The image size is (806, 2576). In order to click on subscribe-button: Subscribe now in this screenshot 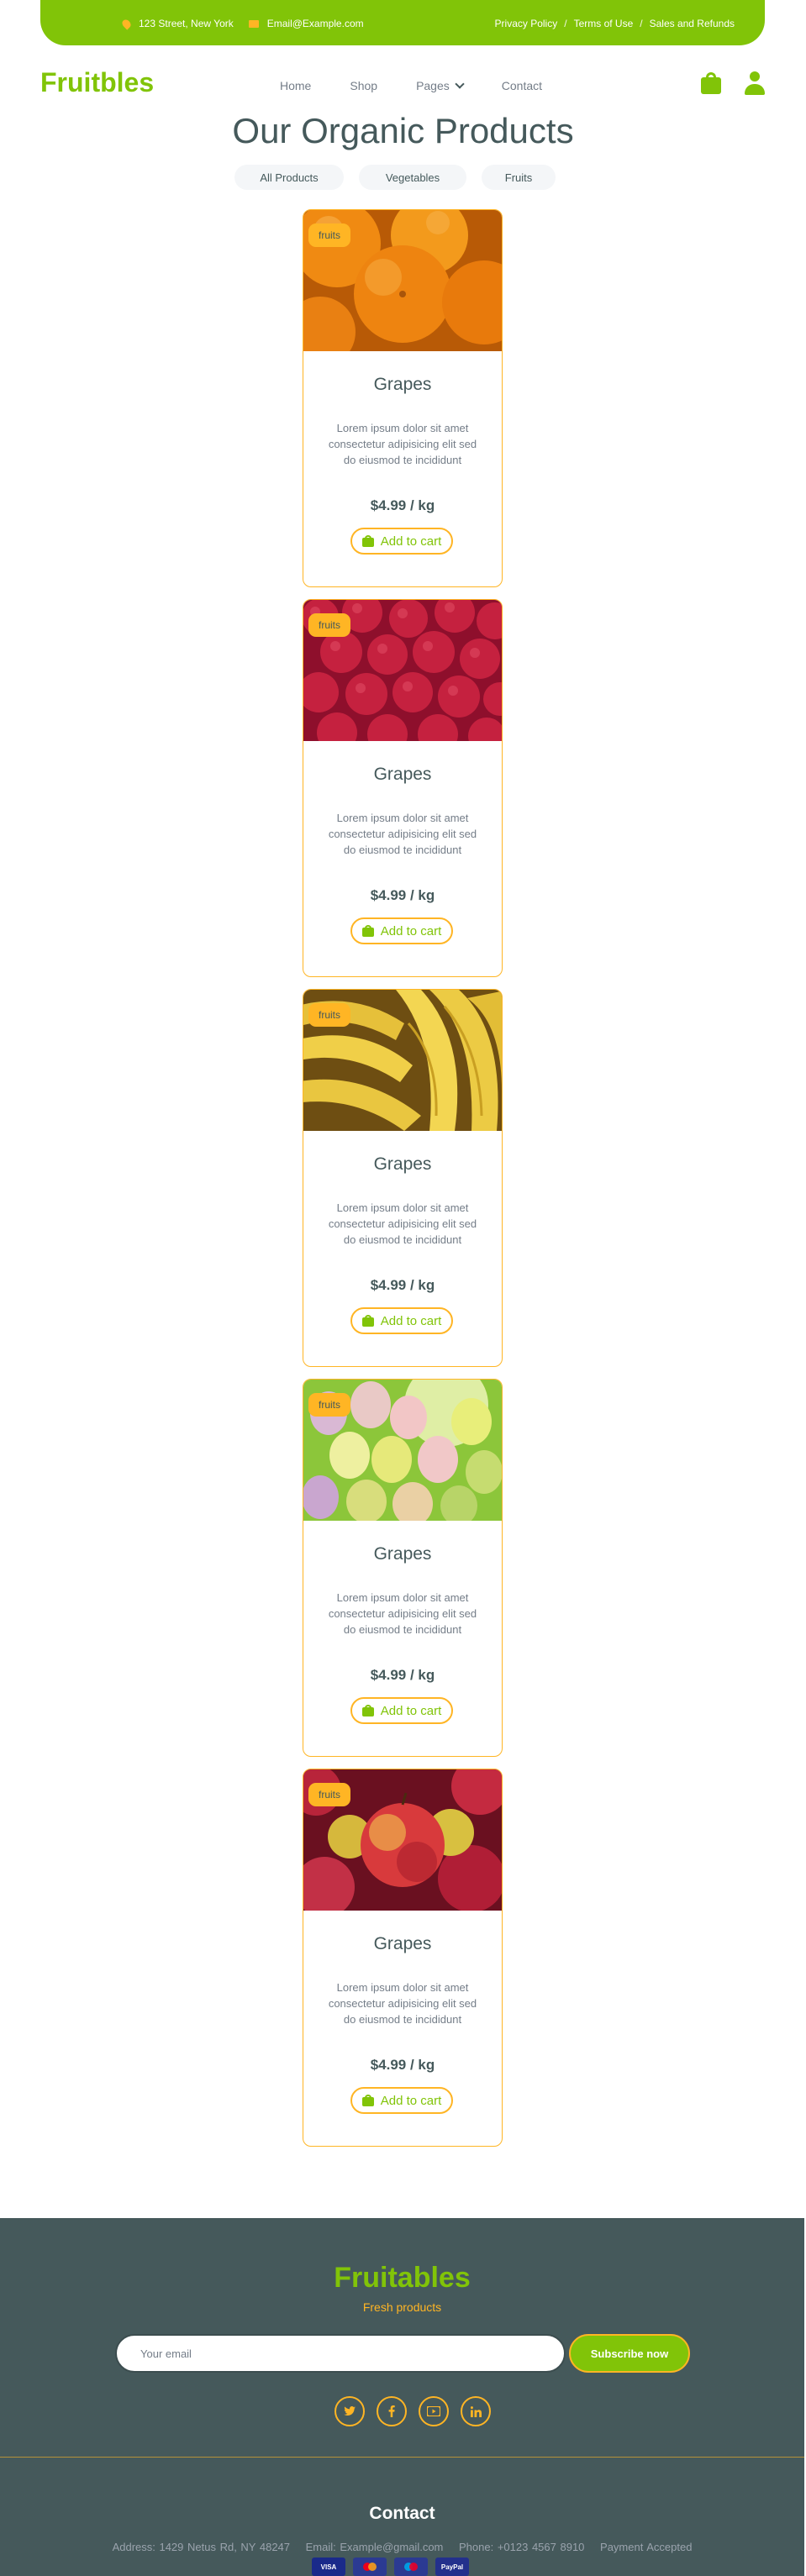, I will do `click(629, 2353)`.